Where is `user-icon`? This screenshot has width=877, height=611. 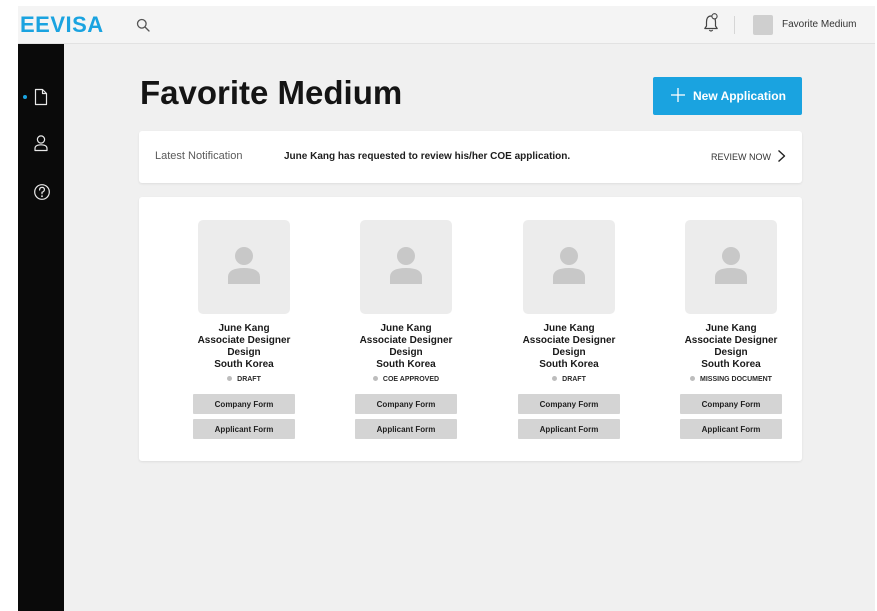
user-icon is located at coordinates (41, 143).